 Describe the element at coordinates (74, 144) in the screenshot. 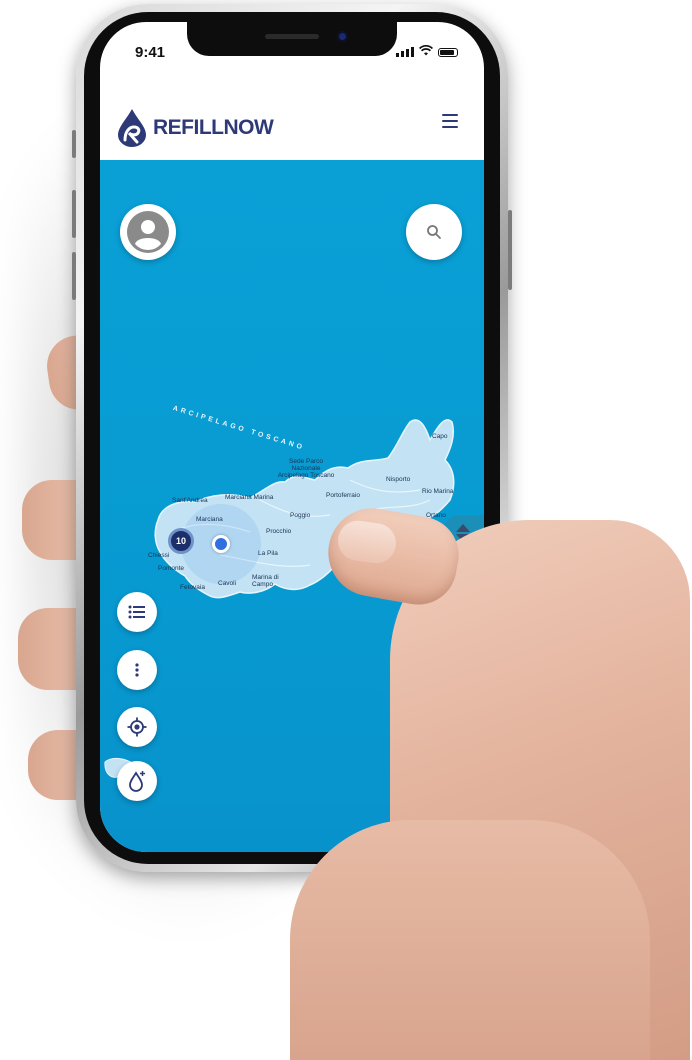

I see `mute-switch` at that location.